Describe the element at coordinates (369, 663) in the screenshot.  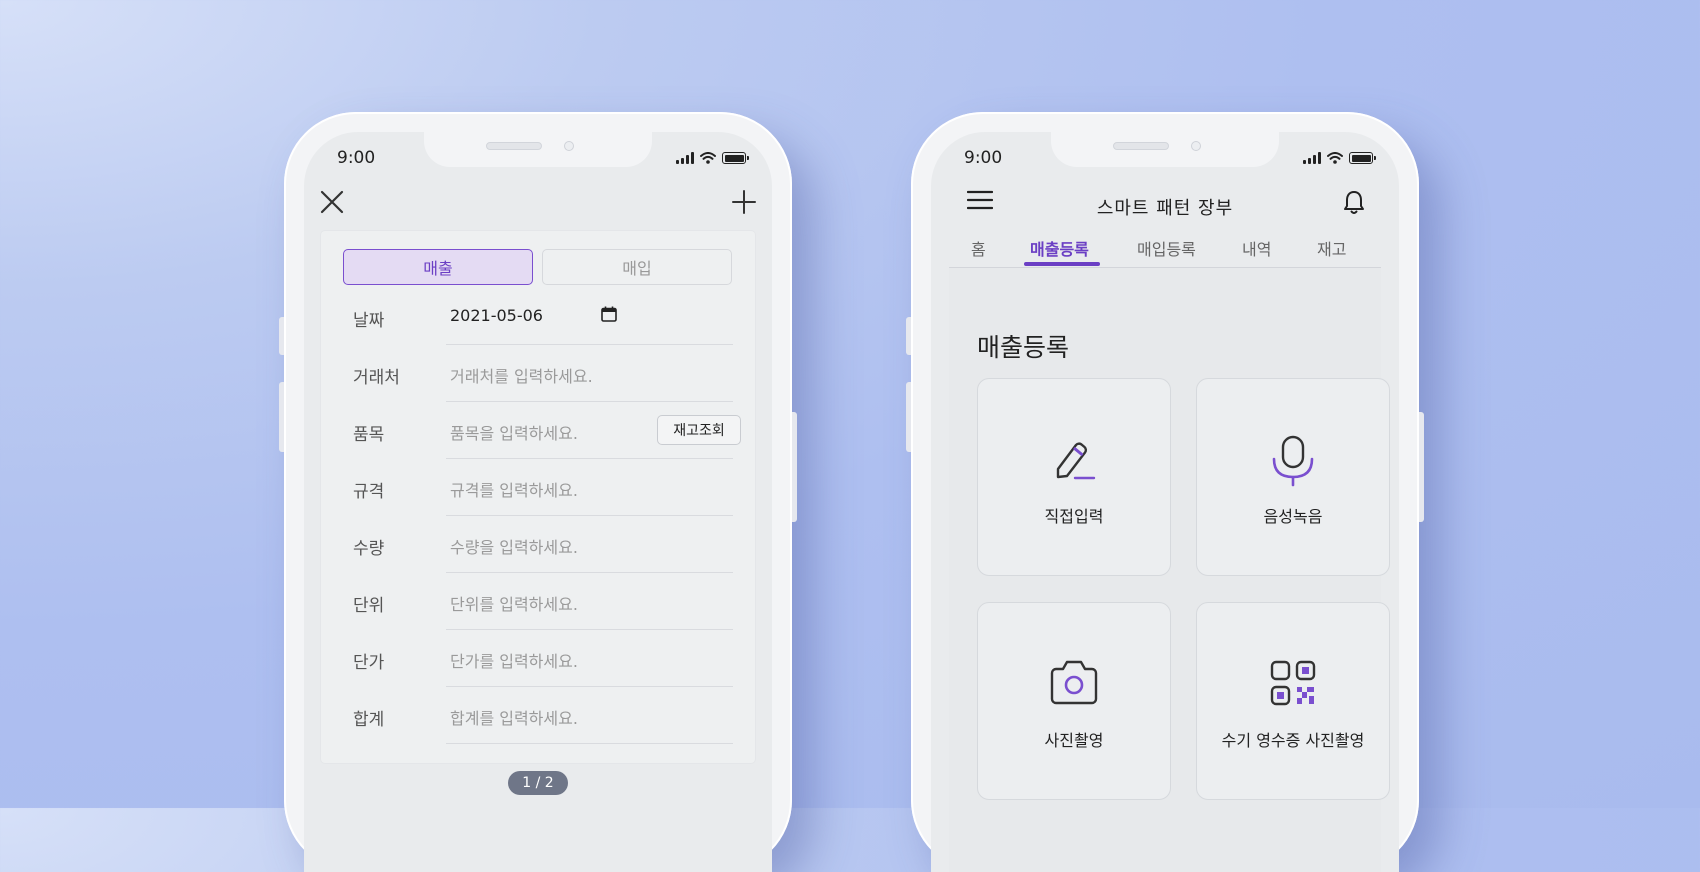
I see `field-label: 단가` at that location.